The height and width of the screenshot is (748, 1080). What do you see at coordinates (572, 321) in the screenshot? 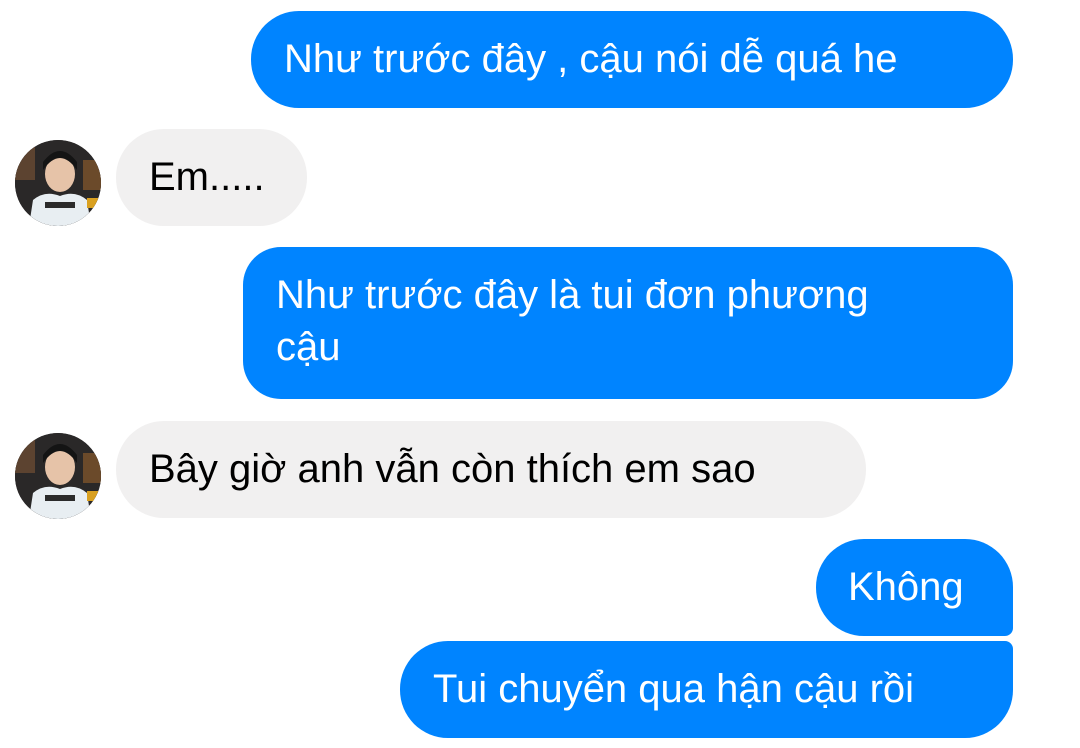
I see `message-text: Như trước đây là tui đơn phương cậu` at bounding box center [572, 321].